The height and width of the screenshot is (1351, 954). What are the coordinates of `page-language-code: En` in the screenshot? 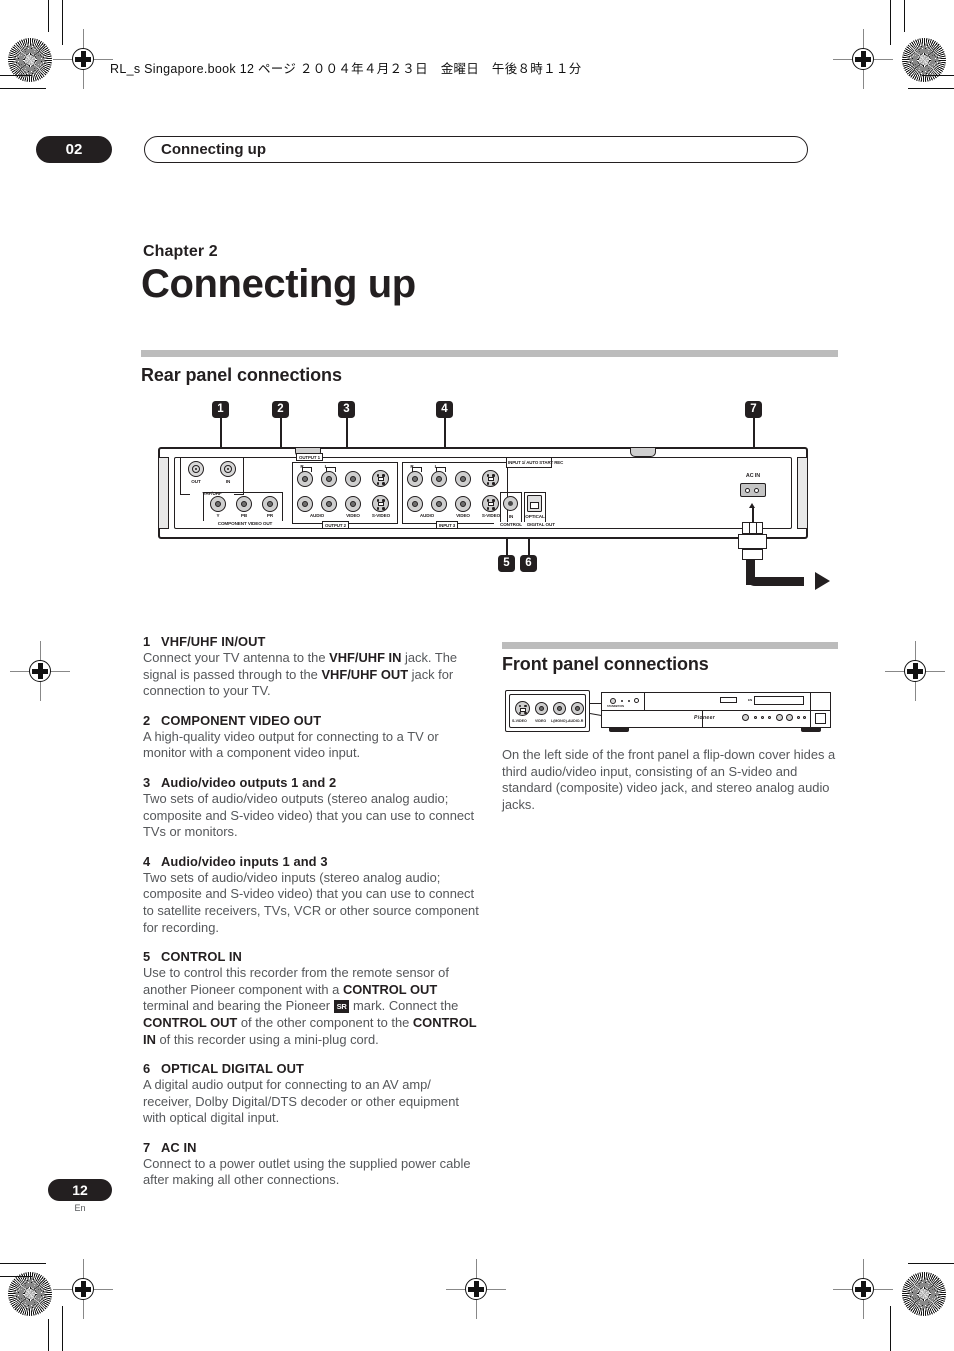 It's located at (80, 1208).